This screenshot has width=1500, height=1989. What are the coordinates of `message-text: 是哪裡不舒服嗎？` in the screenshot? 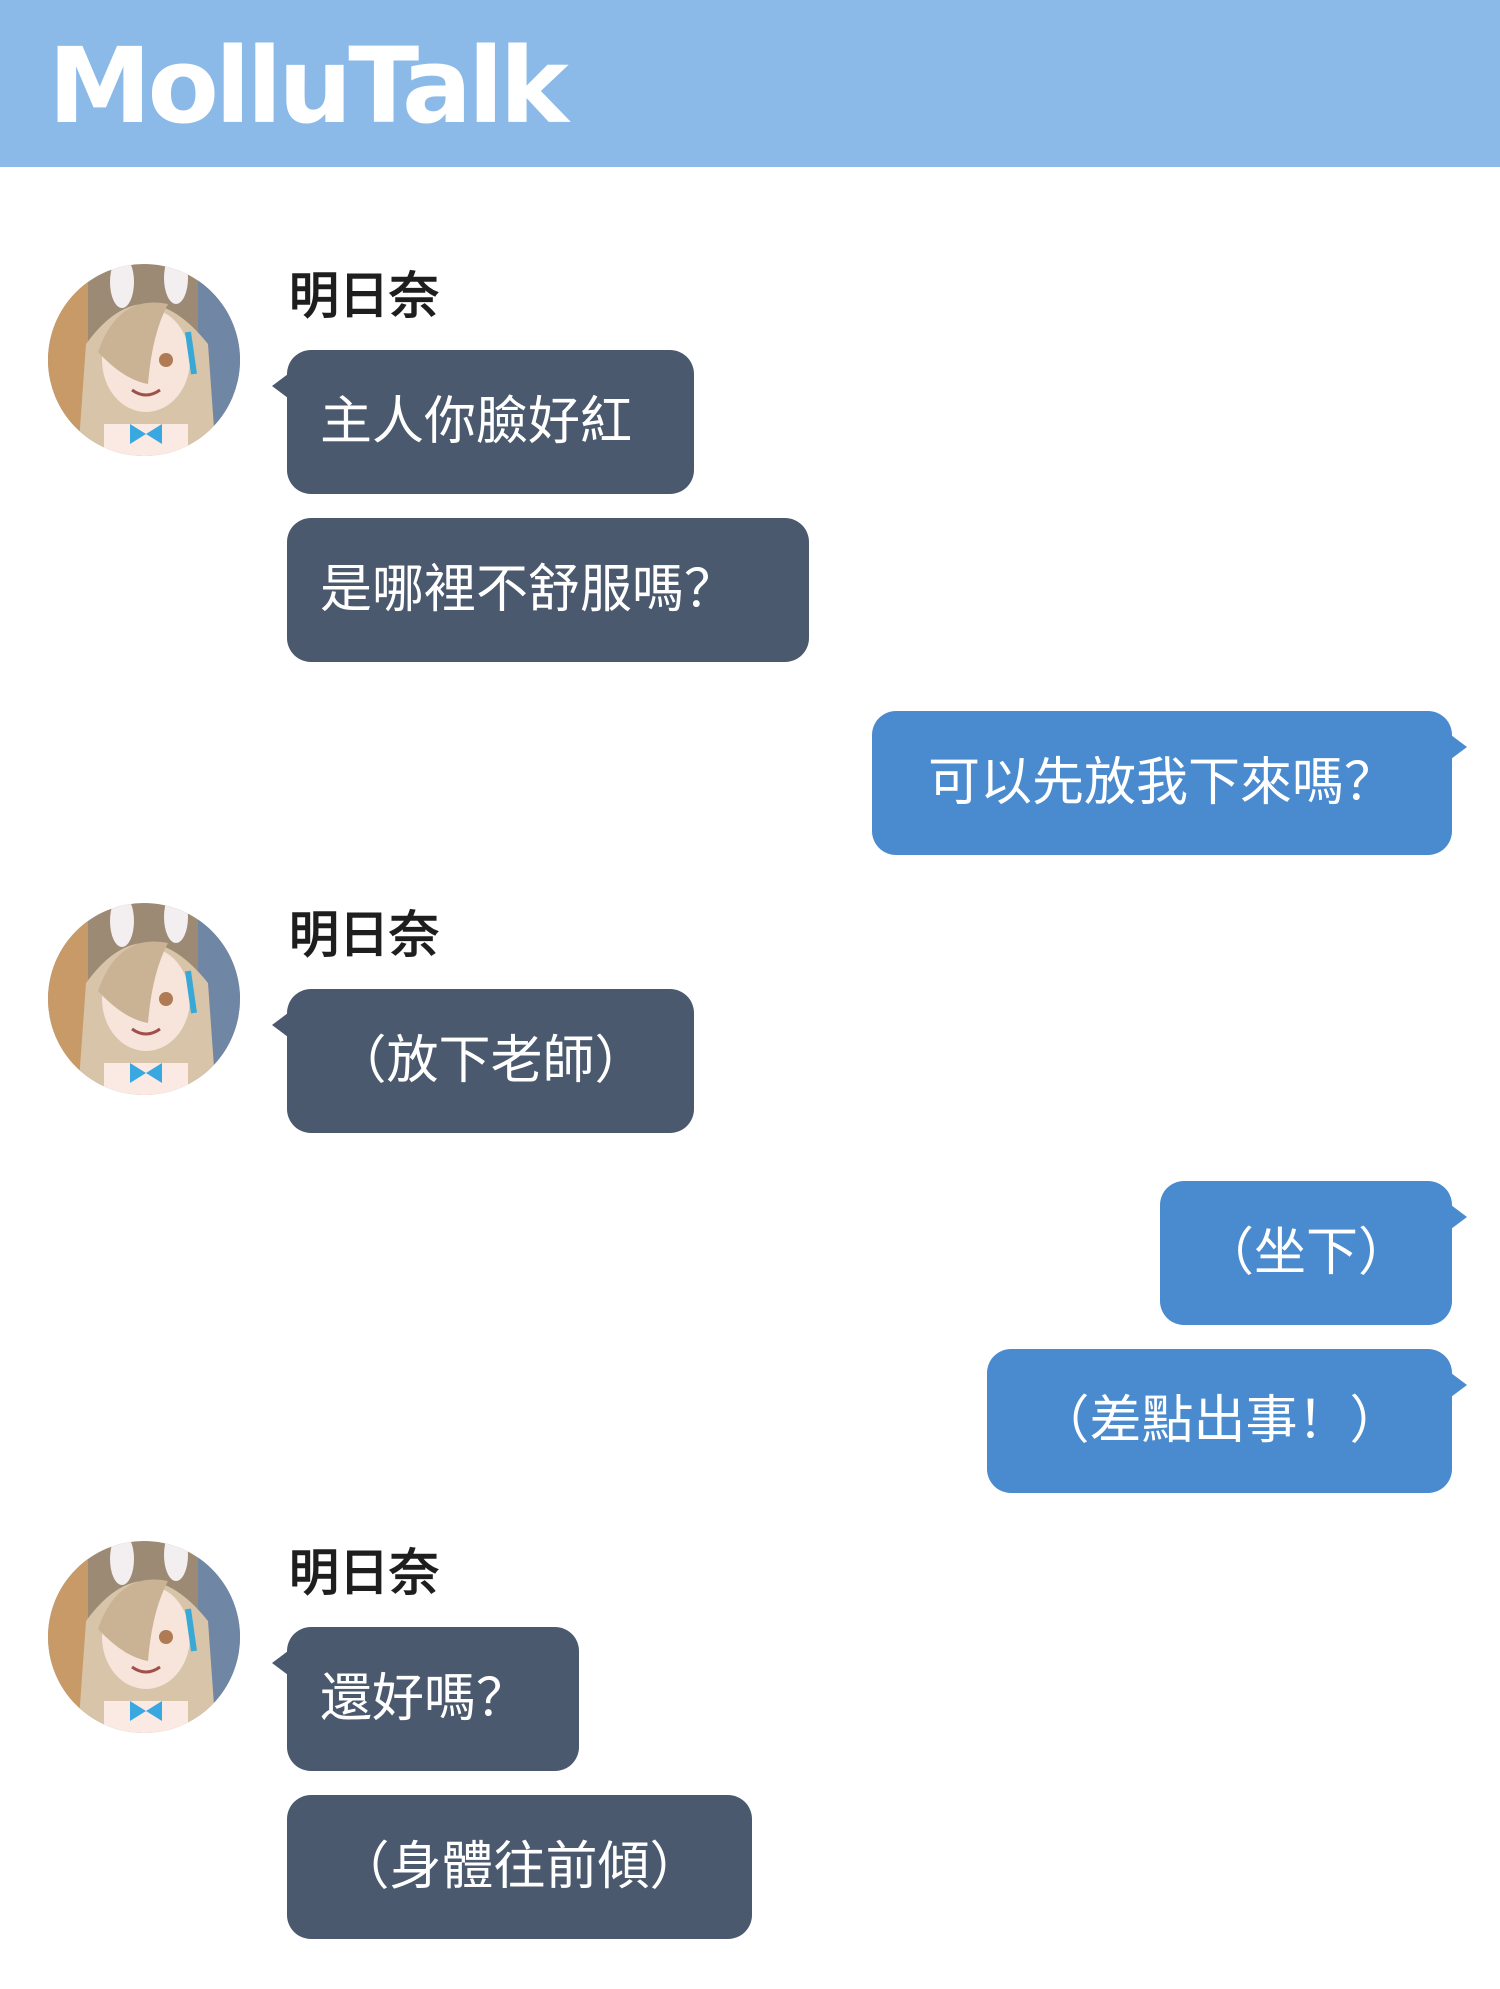 It's located at (528, 590).